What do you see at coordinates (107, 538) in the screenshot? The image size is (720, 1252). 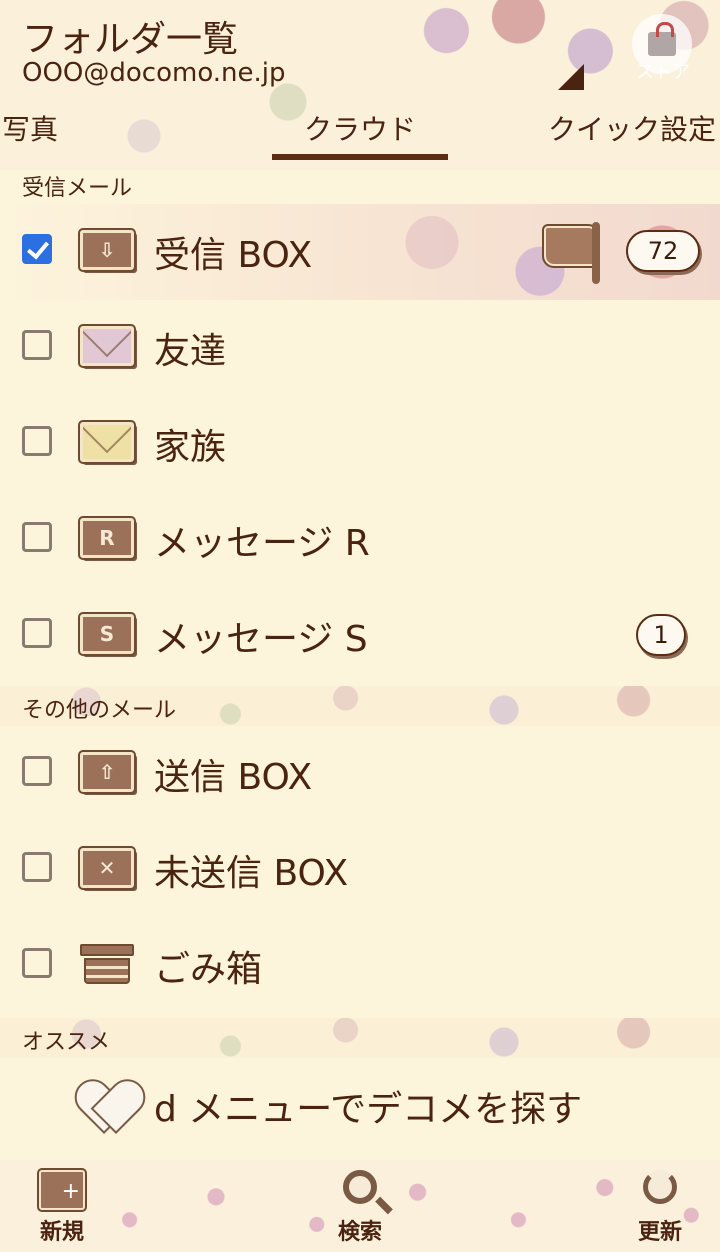 I see `message-r-icon: R` at bounding box center [107, 538].